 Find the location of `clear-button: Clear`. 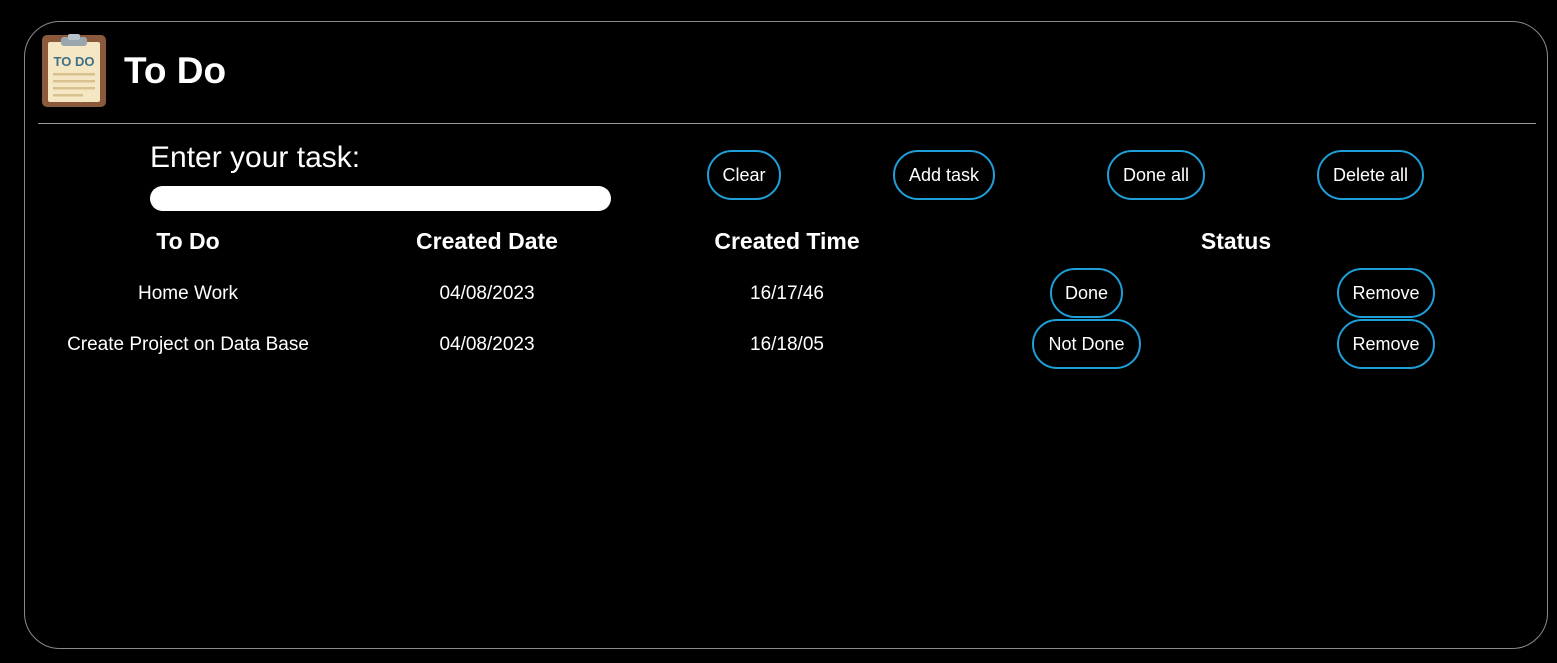

clear-button: Clear is located at coordinates (744, 175).